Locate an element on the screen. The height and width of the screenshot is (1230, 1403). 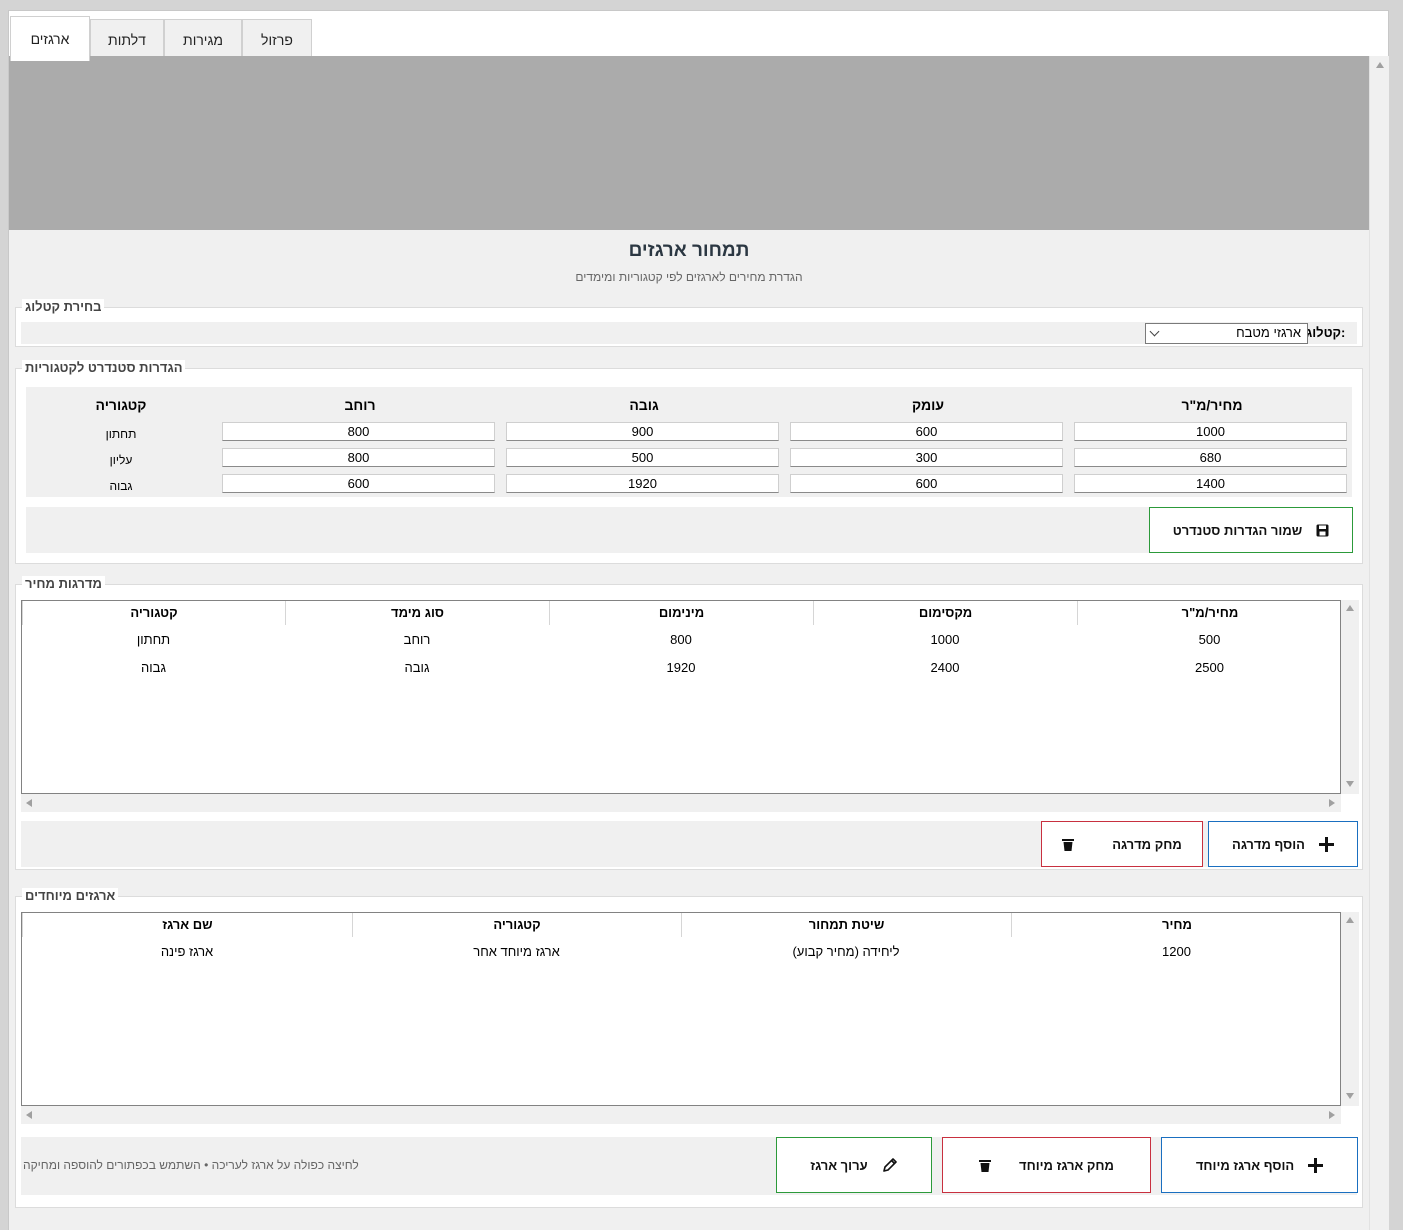
col-category-header: קטגוריה is located at coordinates (121, 405).